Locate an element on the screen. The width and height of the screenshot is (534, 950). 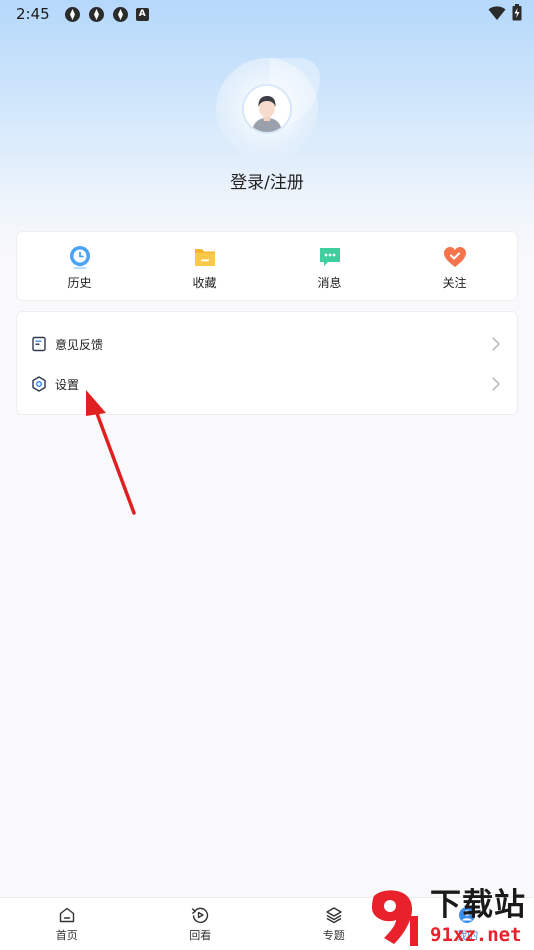
quick-action-label: 收藏 is located at coordinates (204, 283).